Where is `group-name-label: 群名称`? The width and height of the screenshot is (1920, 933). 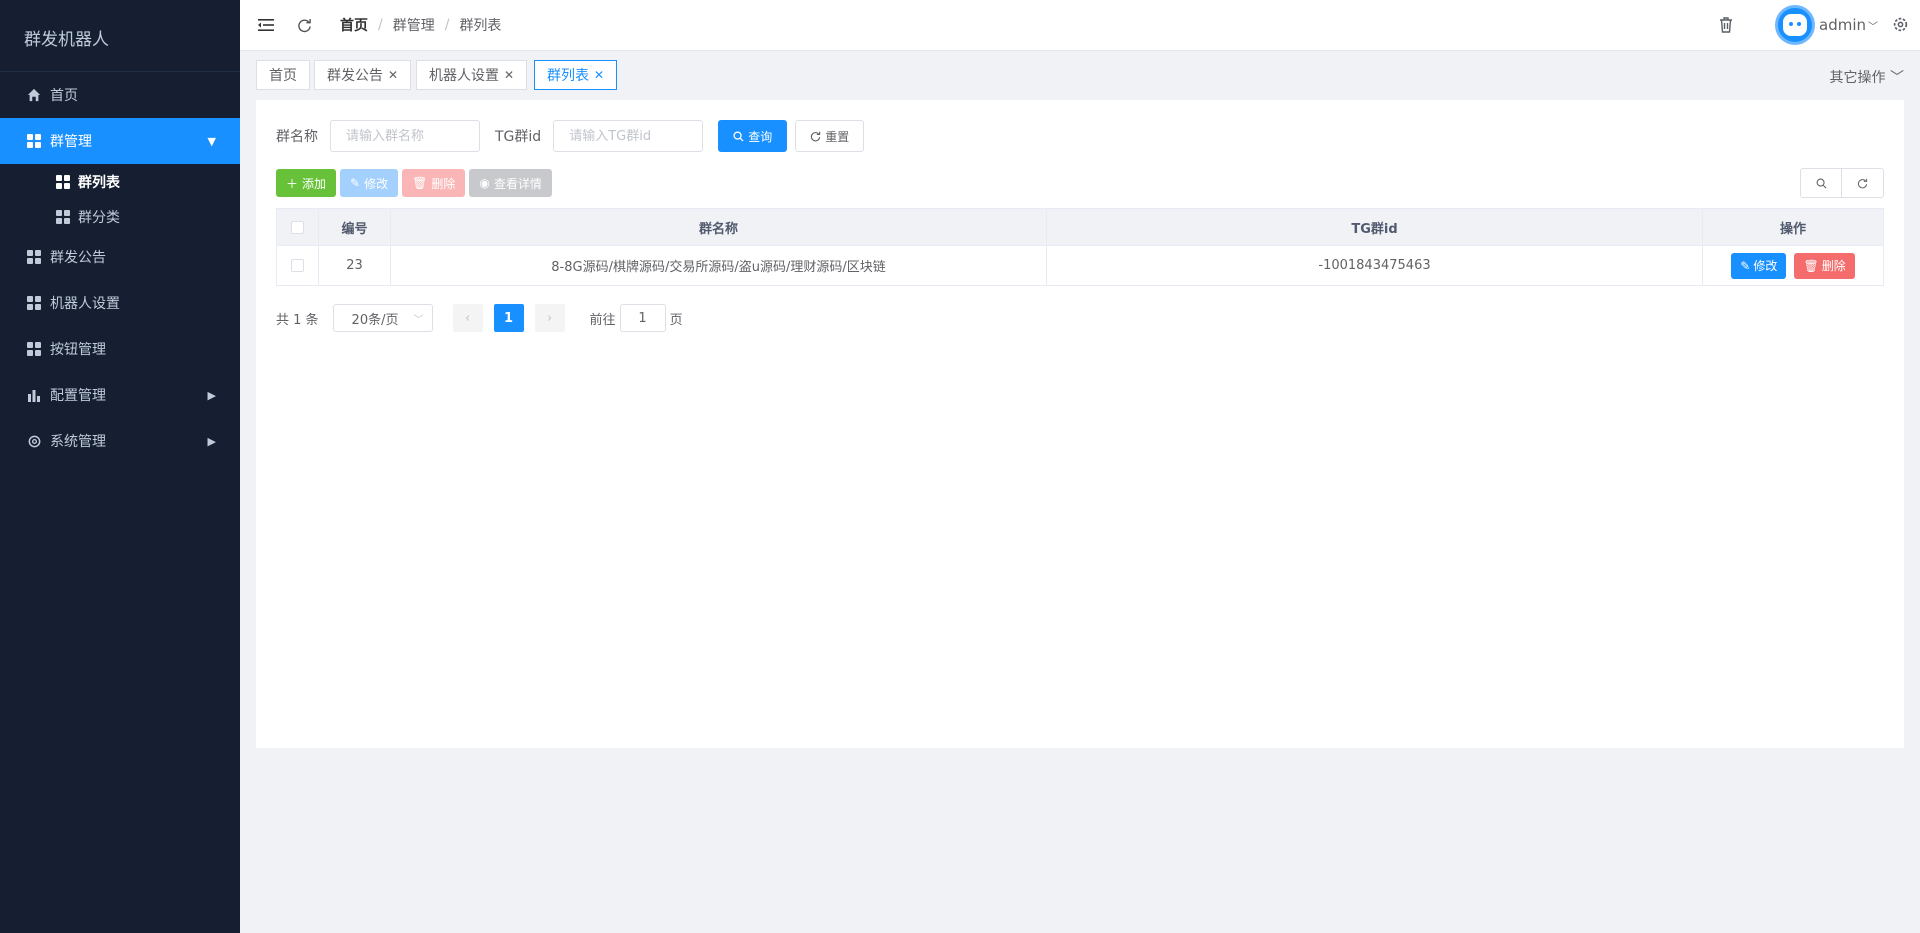 group-name-label: 群名称 is located at coordinates (297, 137).